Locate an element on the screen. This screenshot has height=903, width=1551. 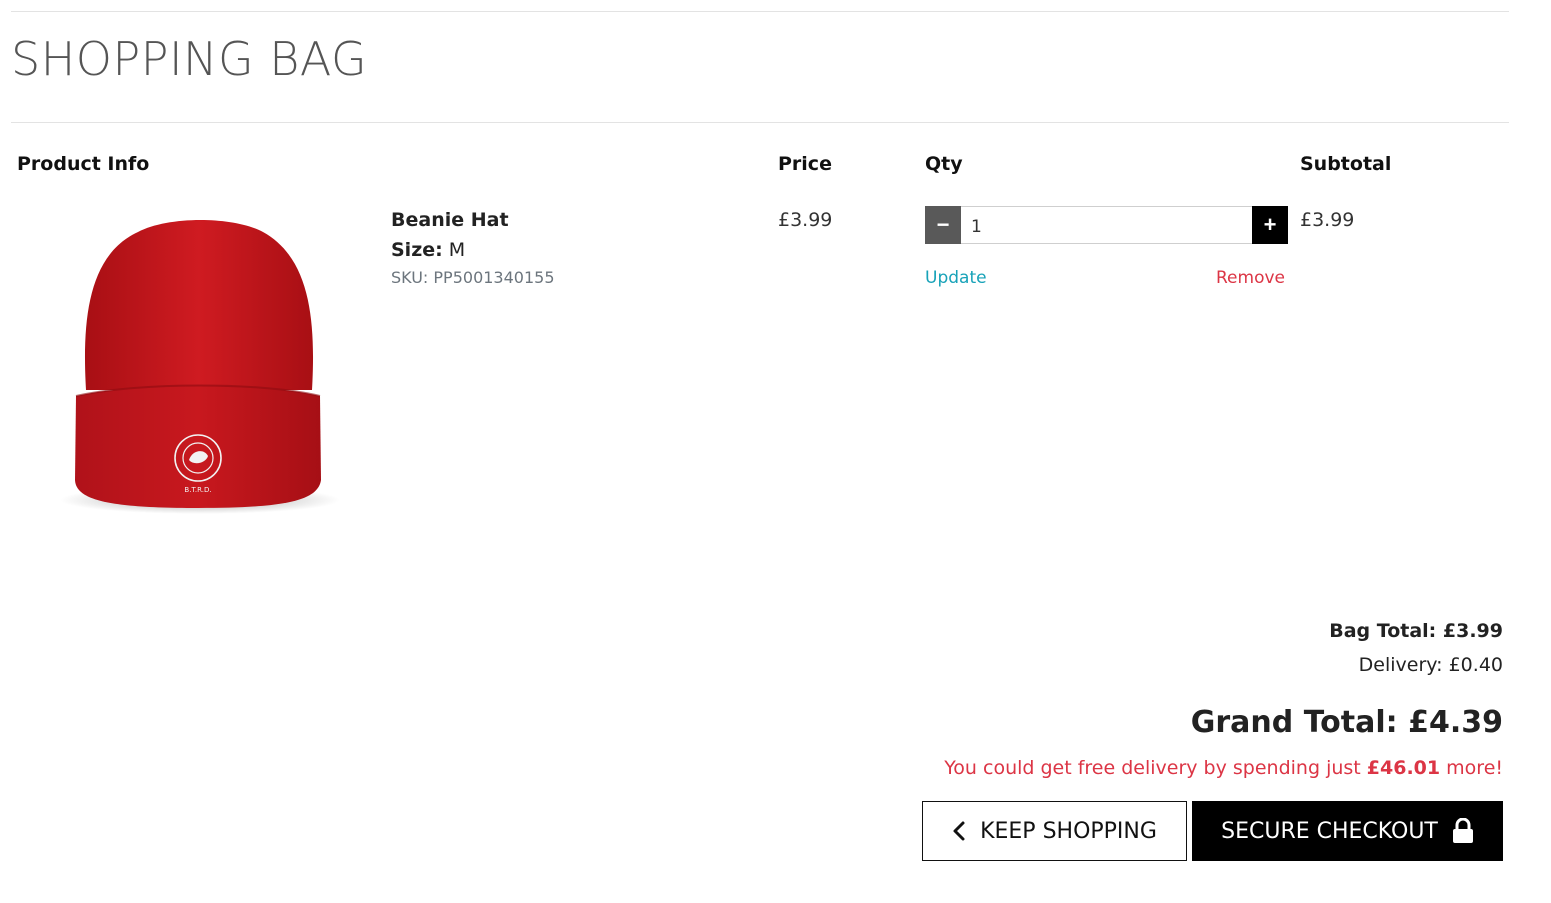
secure-checkout-button: SECURE CHECKOUT is located at coordinates (1347, 831).